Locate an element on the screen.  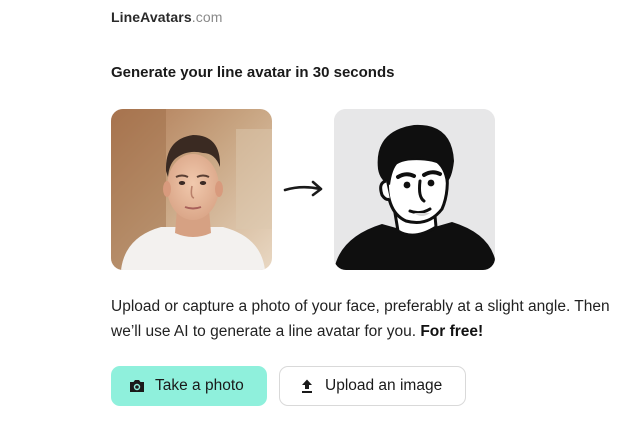
upload-image-button: Upload an image is located at coordinates (372, 386).